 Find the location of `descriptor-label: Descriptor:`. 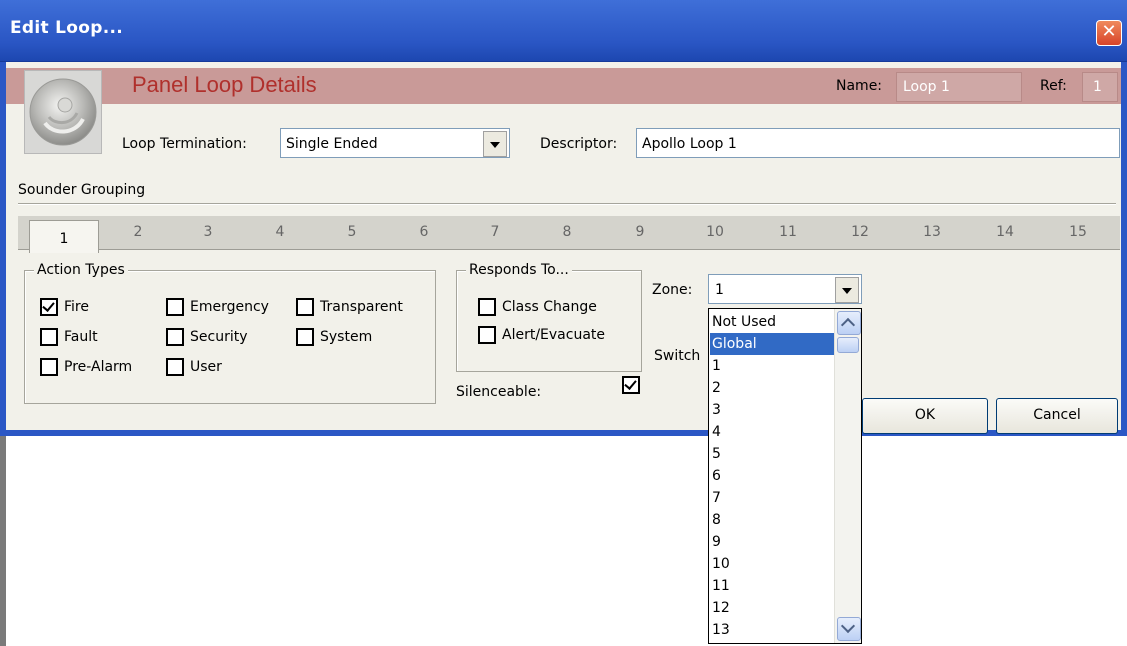

descriptor-label: Descriptor: is located at coordinates (579, 144).